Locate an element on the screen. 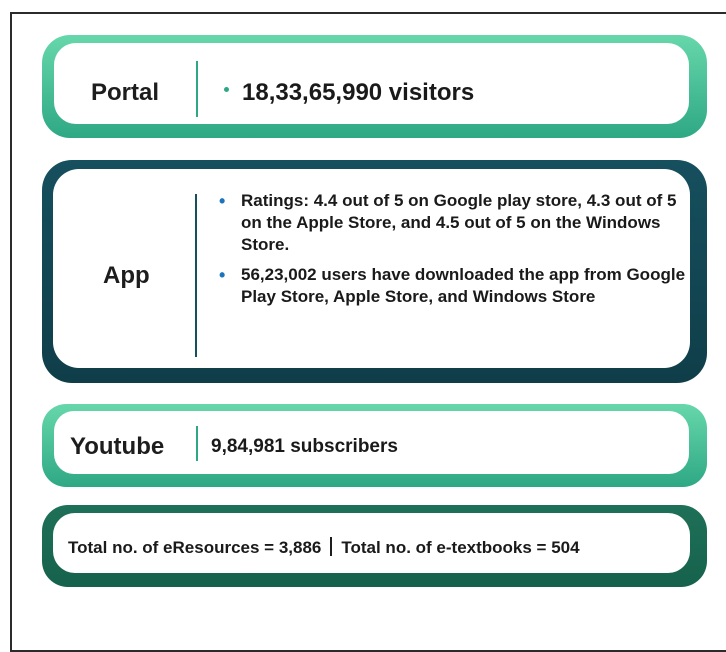  portal-card: Portal 18,33,65,990 visitors is located at coordinates (374, 86).